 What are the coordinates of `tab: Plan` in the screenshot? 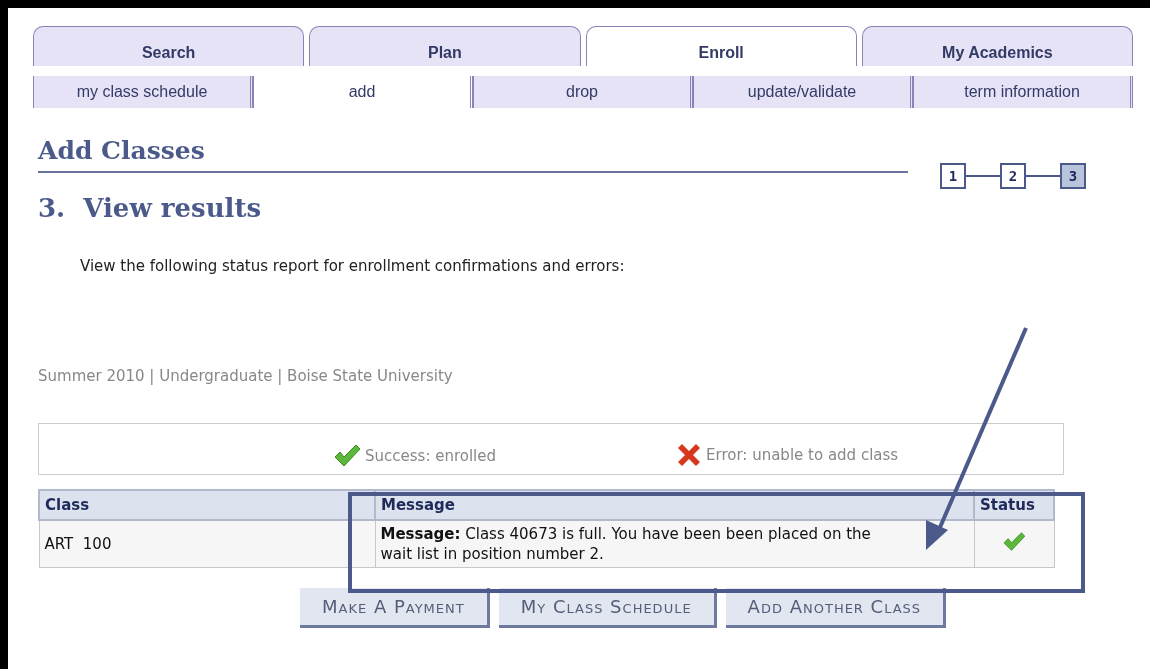 It's located at (445, 46).